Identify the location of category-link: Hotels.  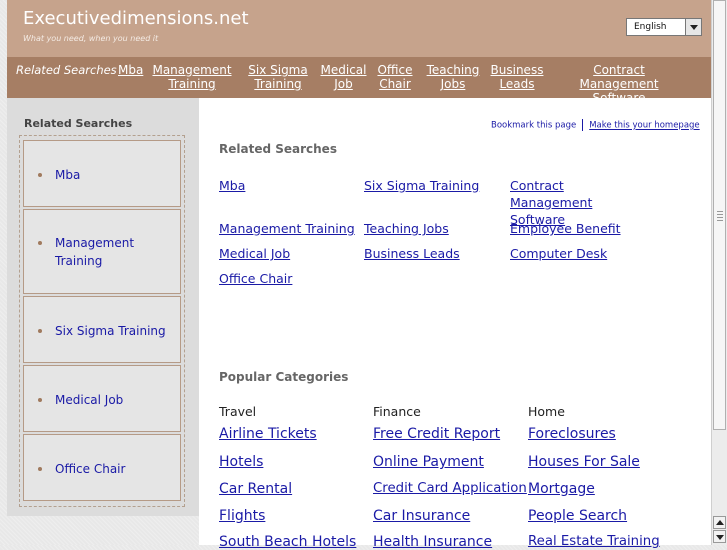
(241, 462).